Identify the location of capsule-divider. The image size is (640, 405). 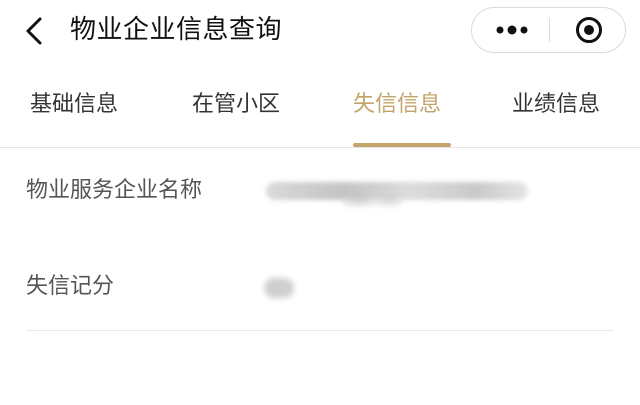
(549, 30).